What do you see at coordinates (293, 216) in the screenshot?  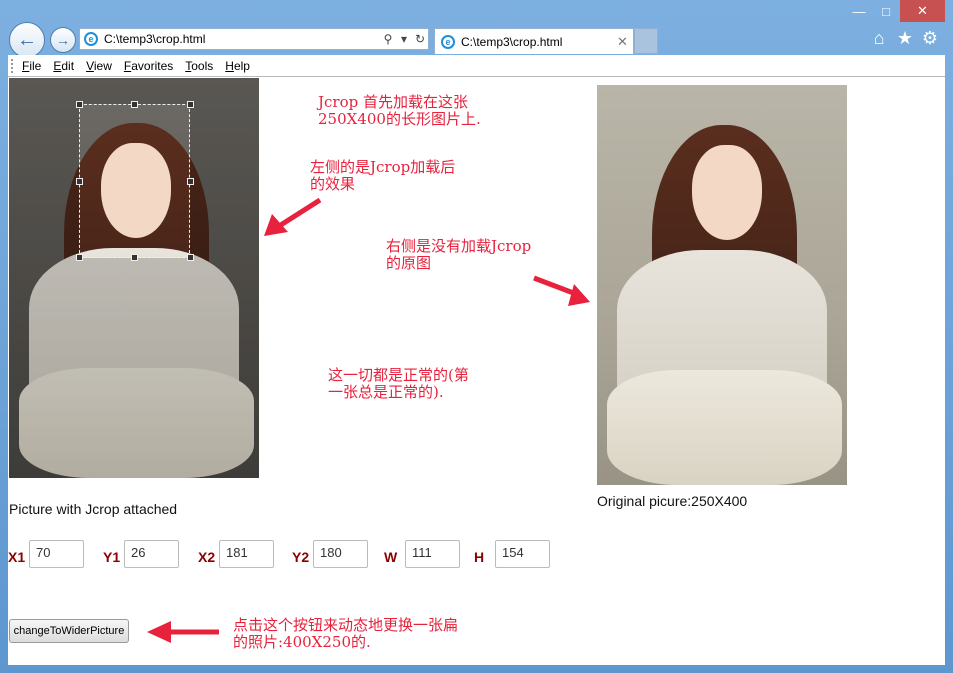 I see `arrow-left-icon` at bounding box center [293, 216].